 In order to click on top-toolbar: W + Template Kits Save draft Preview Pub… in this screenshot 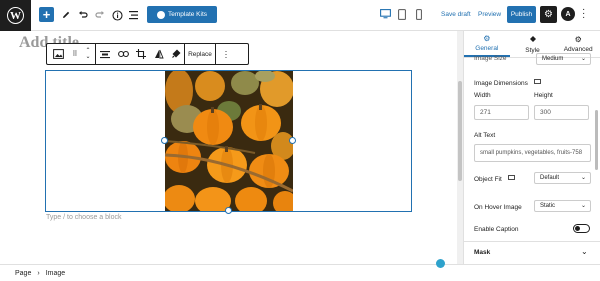, I will do `click(300, 15)`.